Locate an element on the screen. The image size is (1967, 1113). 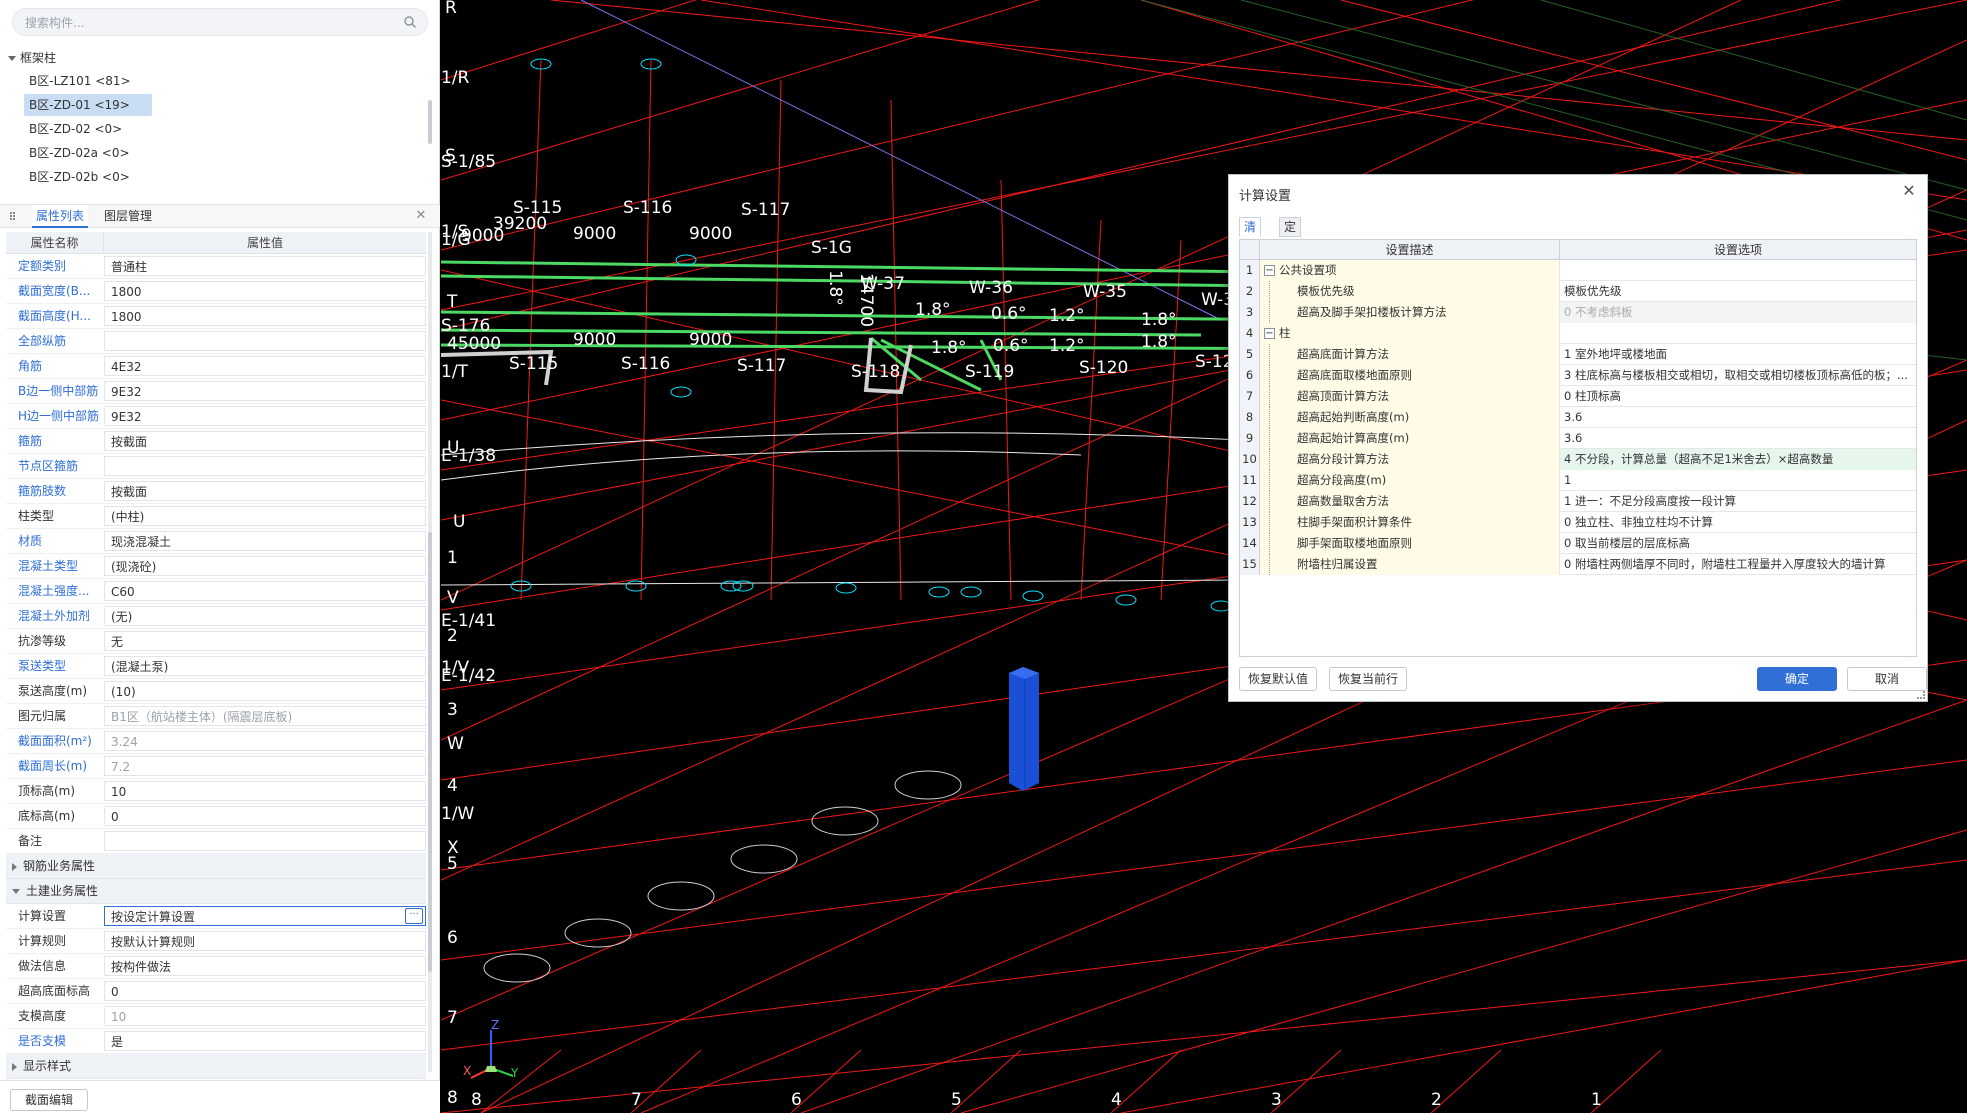
property-value: 是 is located at coordinates (265, 1041).